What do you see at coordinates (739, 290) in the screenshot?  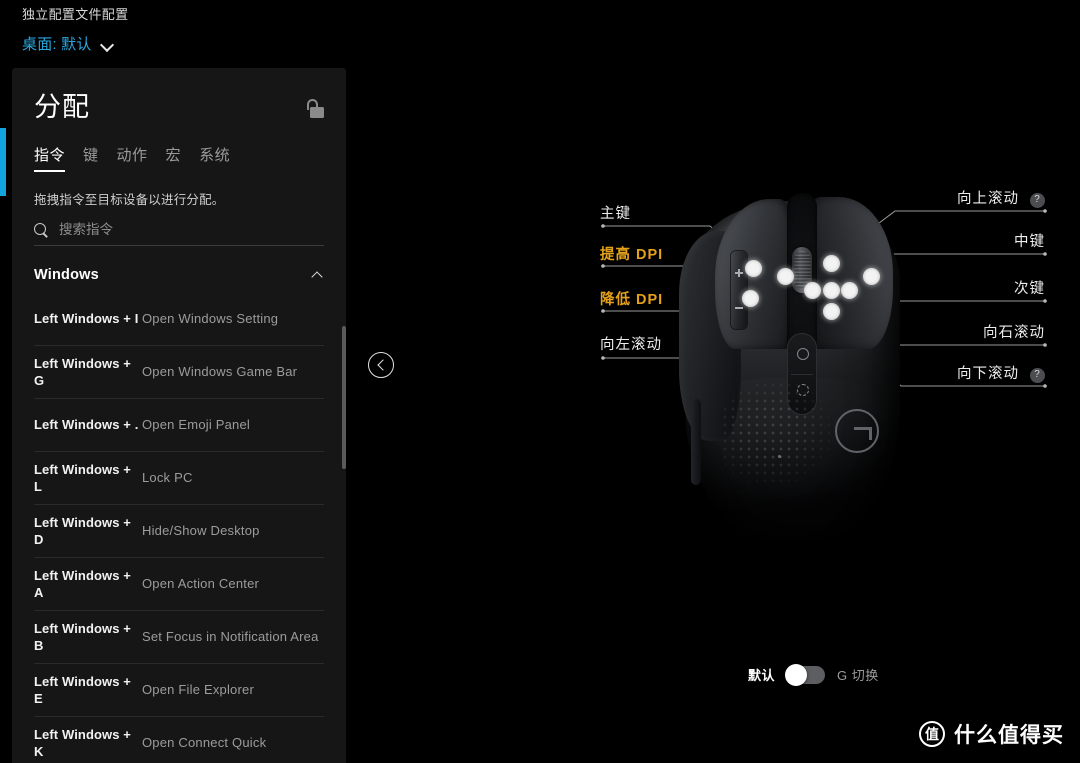 I see `mouse-dpi-rocker` at bounding box center [739, 290].